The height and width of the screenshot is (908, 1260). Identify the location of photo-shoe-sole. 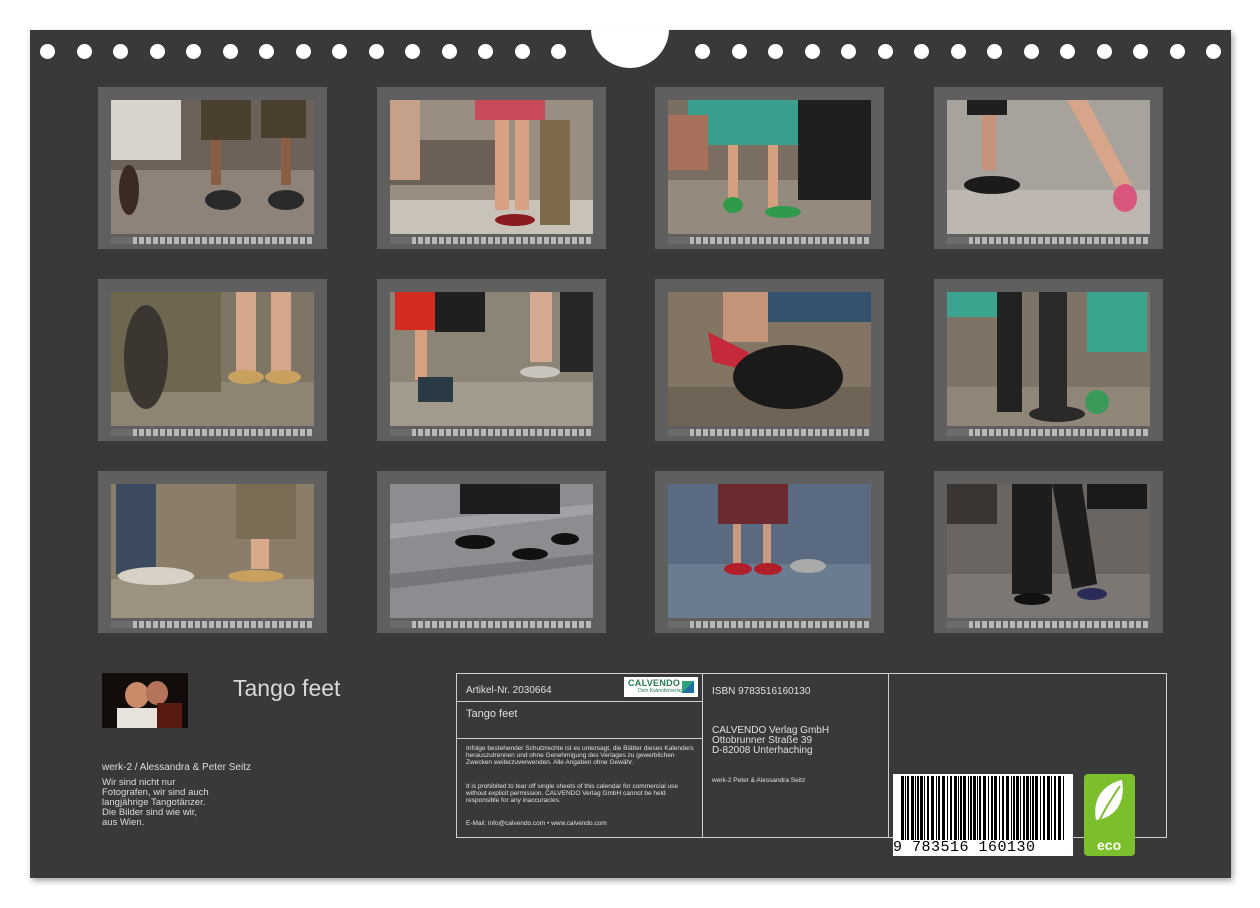
(212, 359).